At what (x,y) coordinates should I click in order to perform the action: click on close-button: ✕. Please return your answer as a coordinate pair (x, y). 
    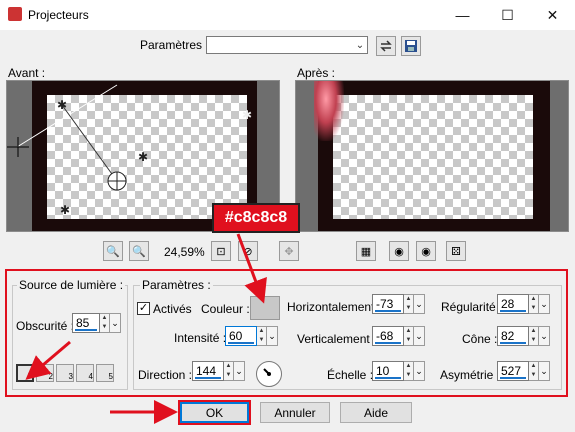
    Looking at the image, I should click on (552, 15).